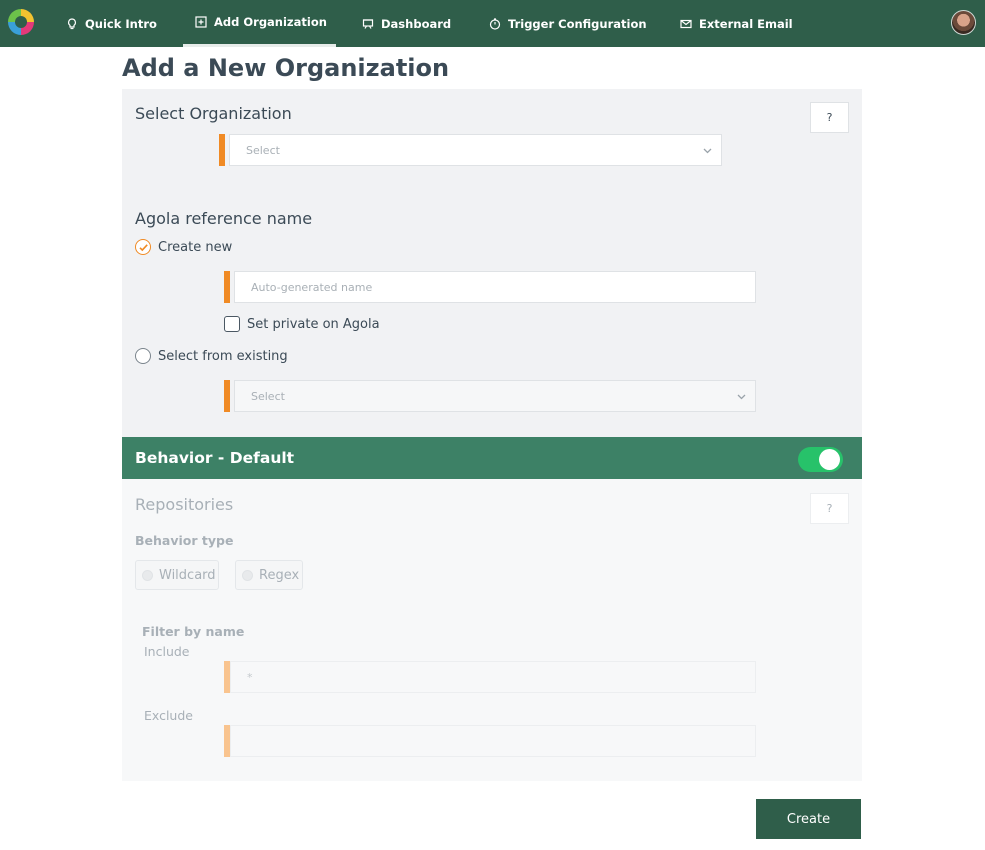 The height and width of the screenshot is (850, 985). I want to click on nav-item-trigger-configuration: Trigger Configuration, so click(568, 23).